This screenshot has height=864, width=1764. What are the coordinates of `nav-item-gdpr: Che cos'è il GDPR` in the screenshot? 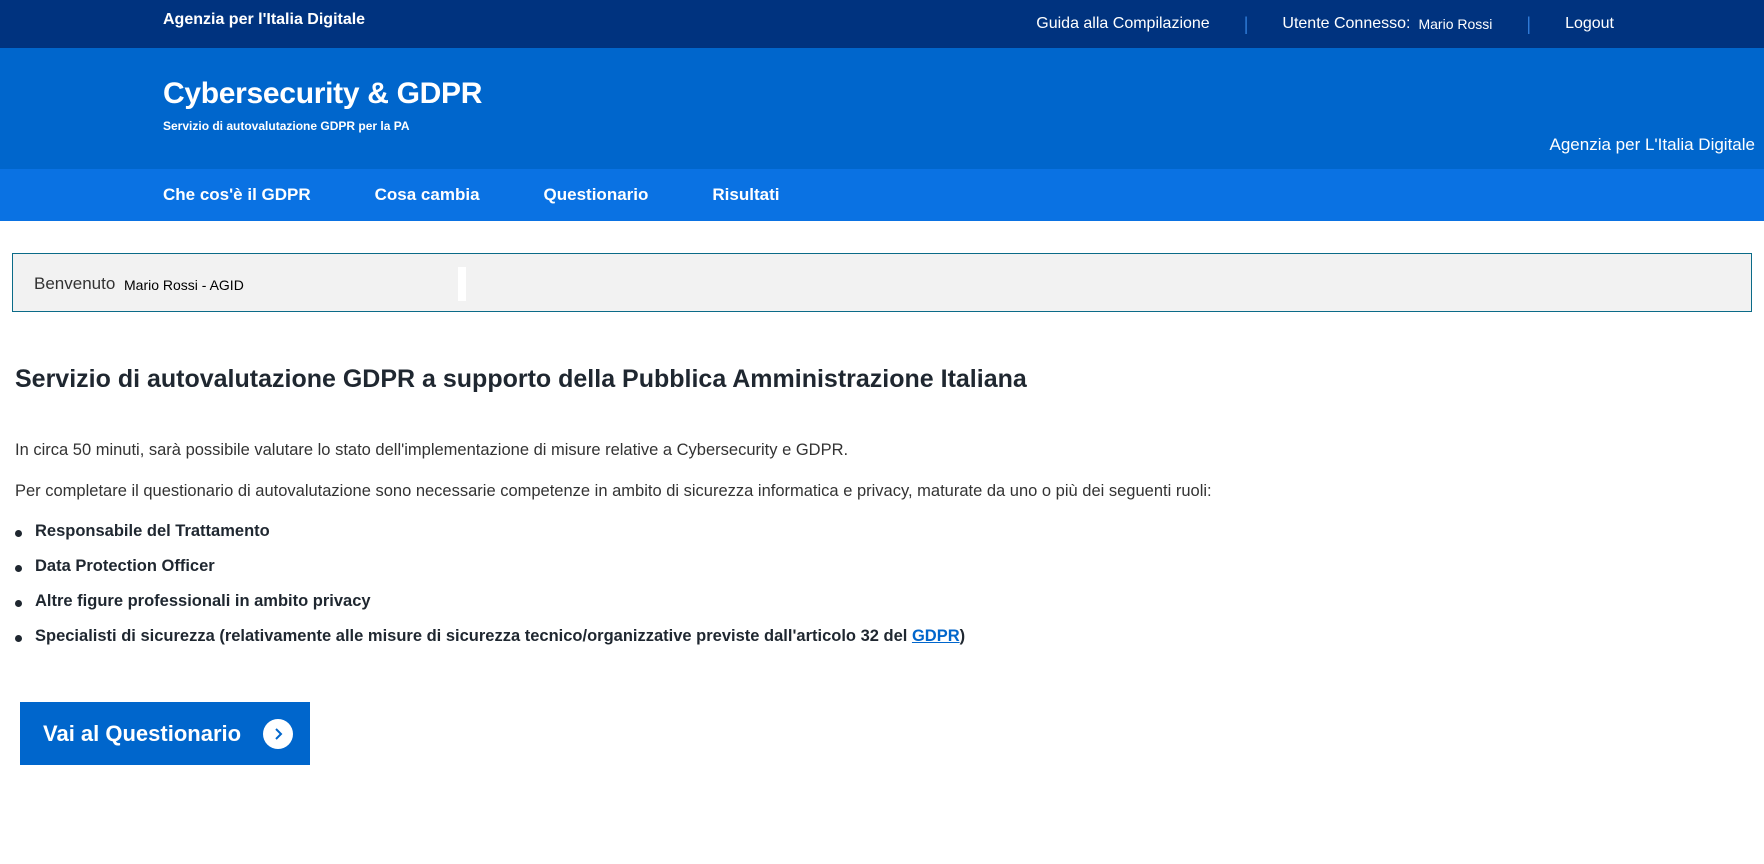 It's located at (237, 195).